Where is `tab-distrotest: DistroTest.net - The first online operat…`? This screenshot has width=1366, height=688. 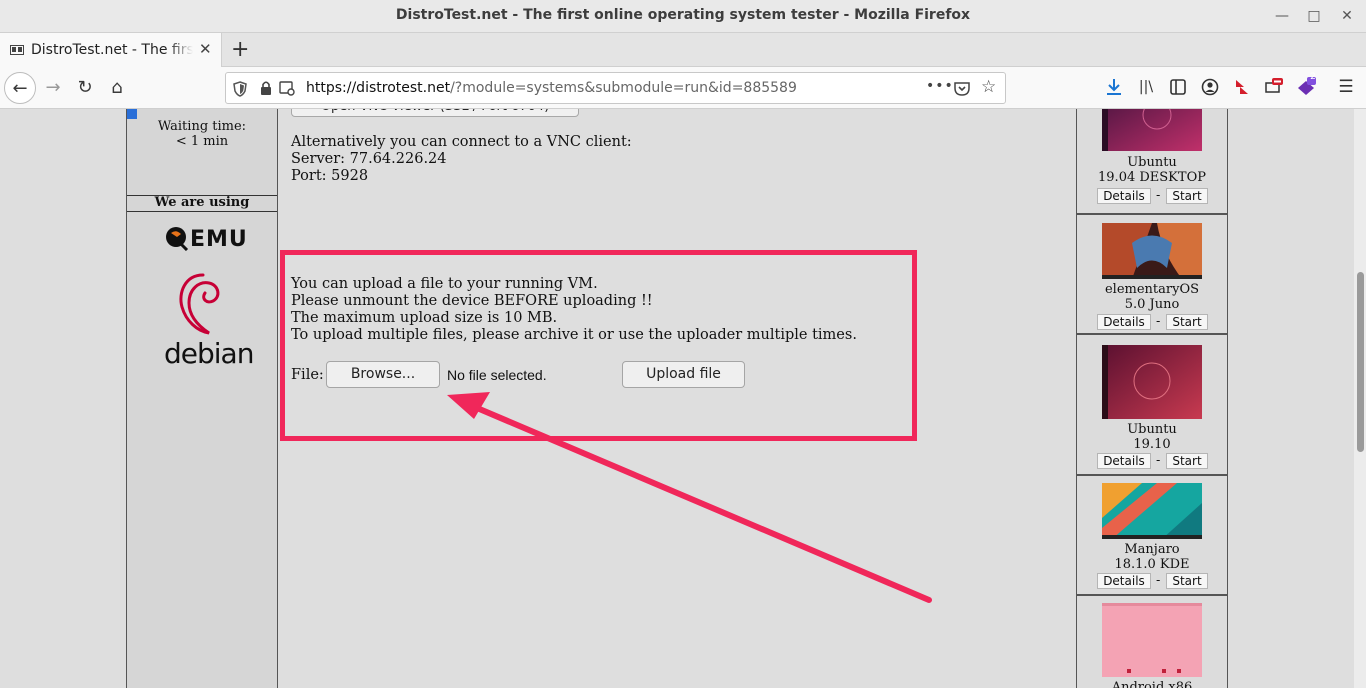
tab-distrotest: DistroTest.net - The first online operat… is located at coordinates (111, 50).